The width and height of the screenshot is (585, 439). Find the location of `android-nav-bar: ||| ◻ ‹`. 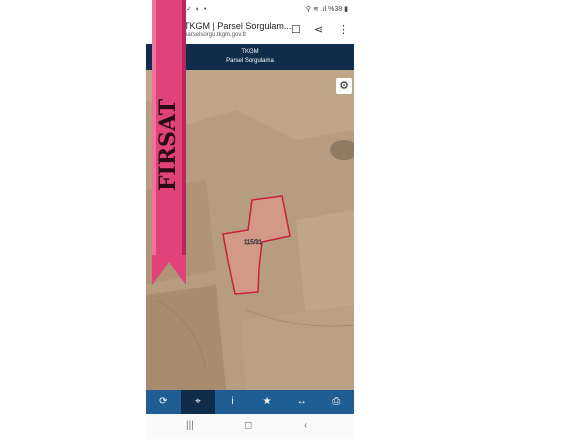

android-nav-bar: ||| ◻ ‹ is located at coordinates (250, 426).